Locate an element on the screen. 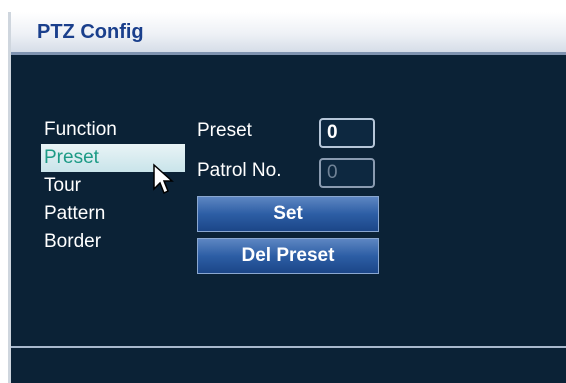 Image resolution: width=566 pixels, height=383 pixels. mouse-pointer-icon is located at coordinates (163, 179).